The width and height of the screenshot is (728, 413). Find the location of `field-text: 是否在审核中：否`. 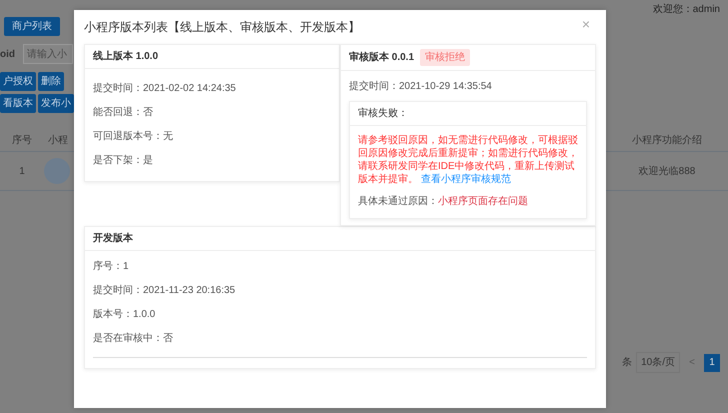

field-text: 是否在审核中：否 is located at coordinates (133, 339).